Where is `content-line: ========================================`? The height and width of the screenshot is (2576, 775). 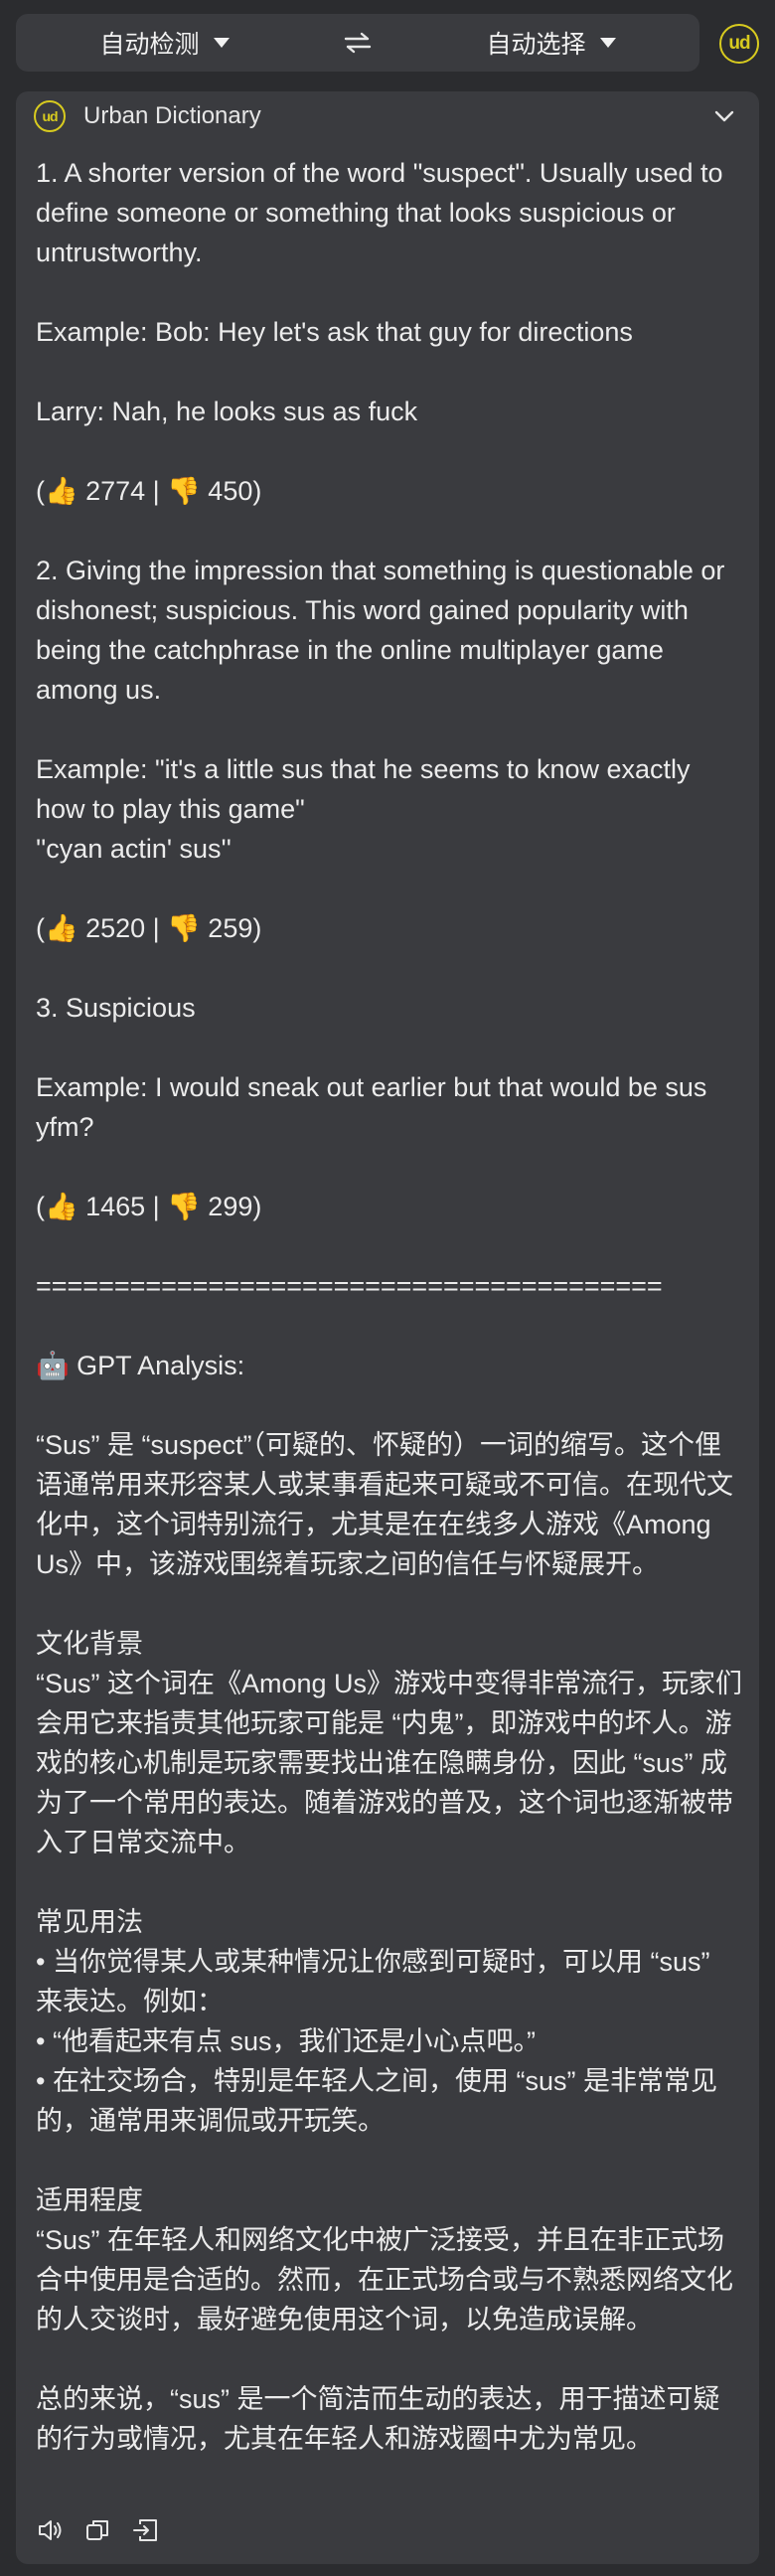
content-line: ======================================== is located at coordinates (349, 1286).